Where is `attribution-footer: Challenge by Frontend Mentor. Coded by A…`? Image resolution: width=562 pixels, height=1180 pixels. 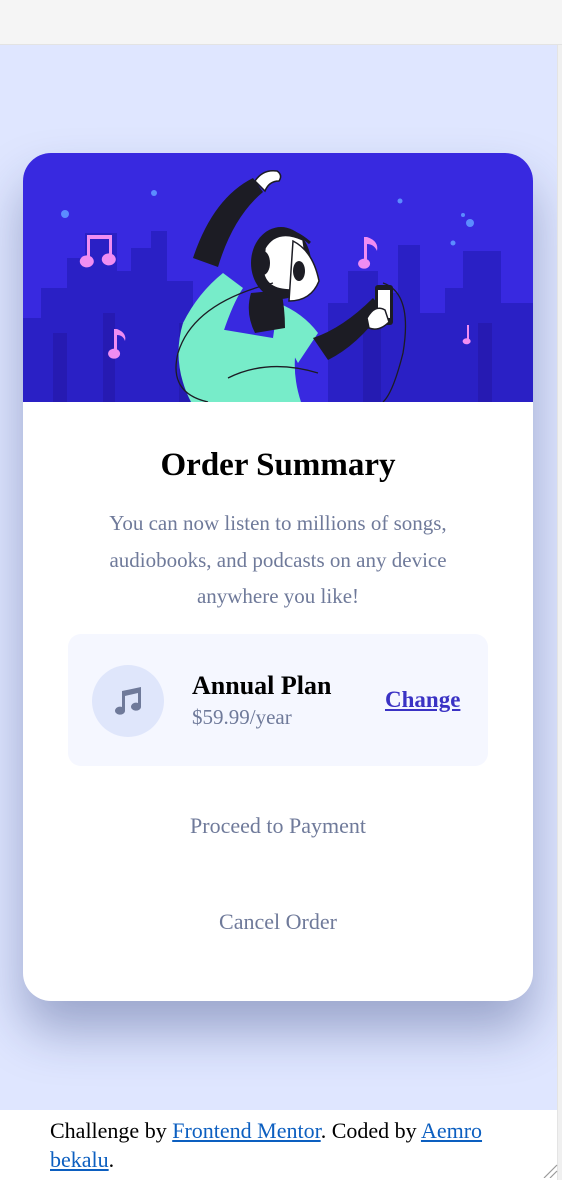 attribution-footer: Challenge by Frontend Mentor. Coded by A… is located at coordinates (290, 1145).